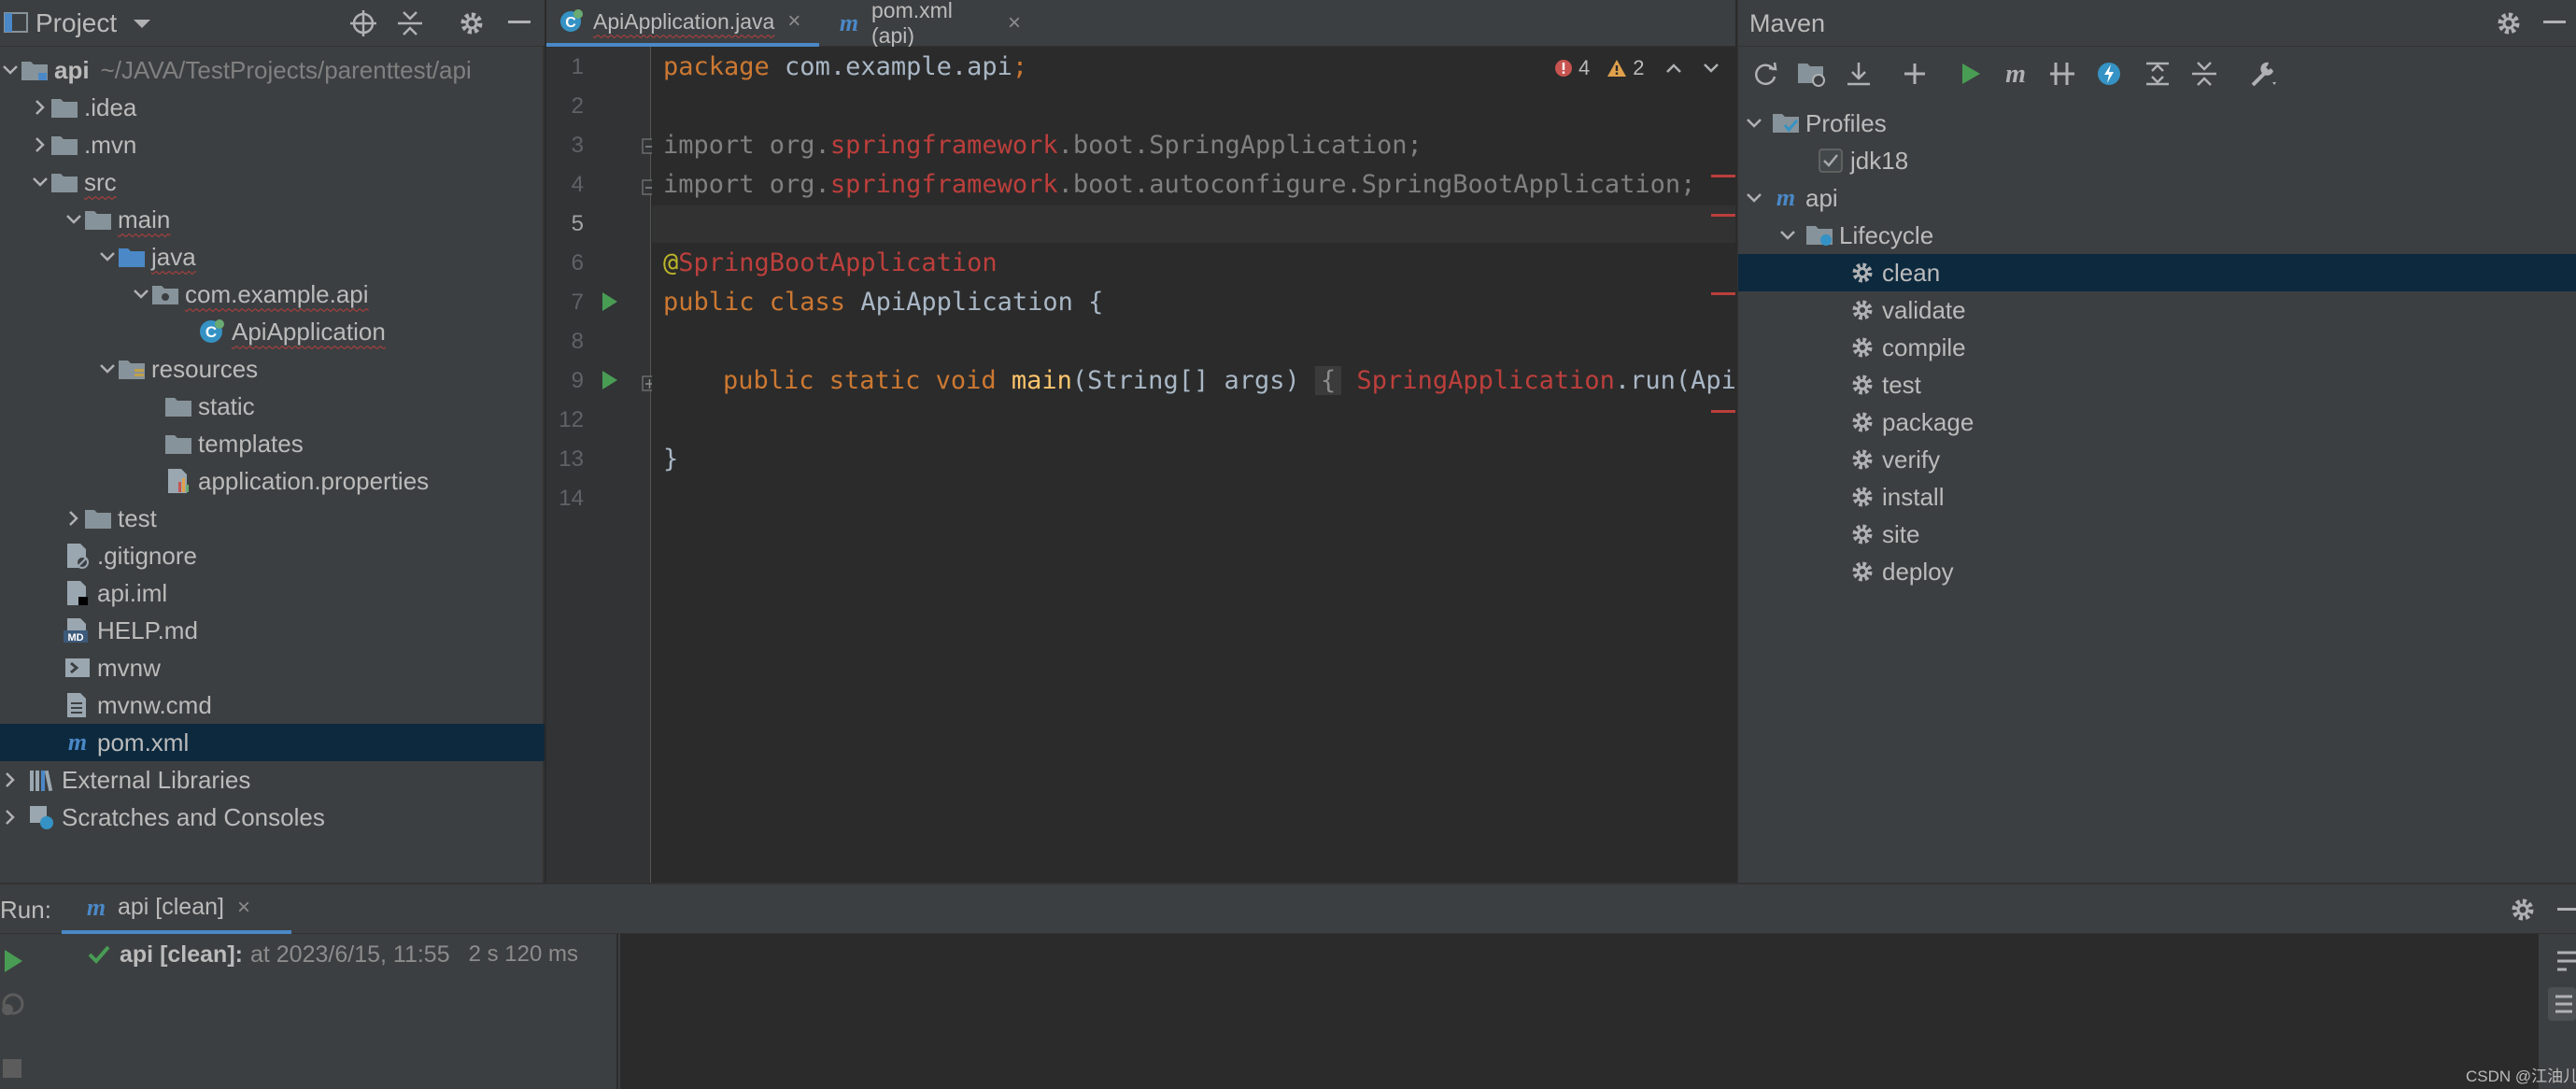 Image resolution: width=2576 pixels, height=1089 pixels. What do you see at coordinates (272, 742) in the screenshot?
I see `tree-item-pom-xml: m pom.xml` at bounding box center [272, 742].